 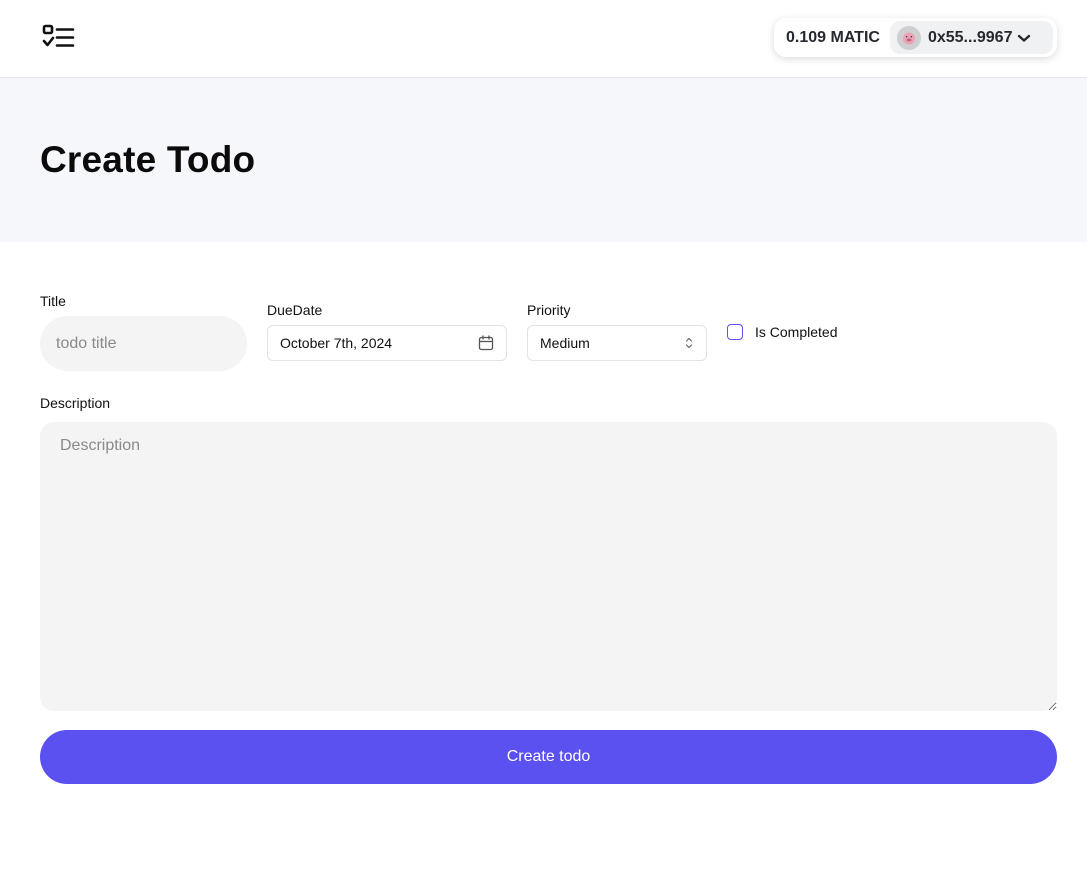 I want to click on chevron-up-down-icon, so click(x=689, y=343).